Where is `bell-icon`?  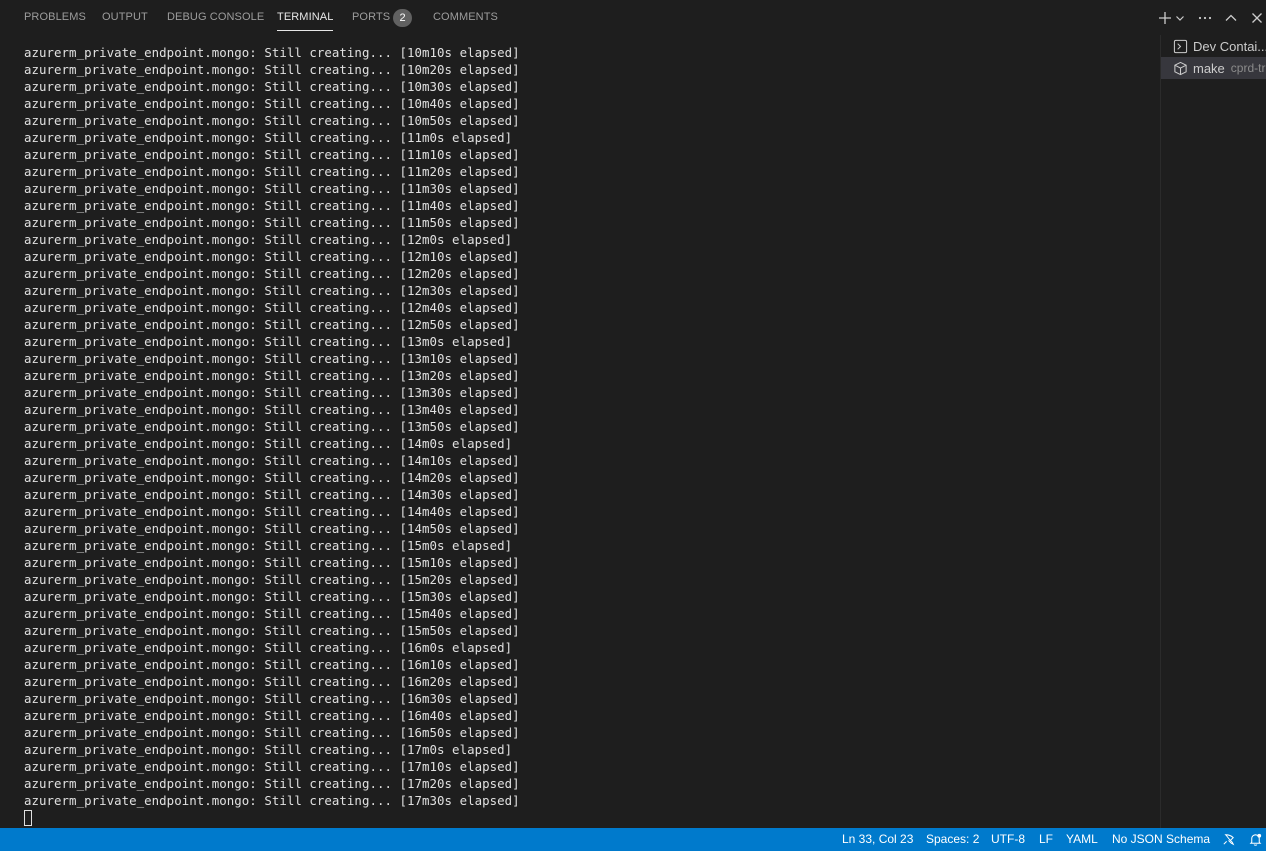
bell-icon is located at coordinates (1255, 839).